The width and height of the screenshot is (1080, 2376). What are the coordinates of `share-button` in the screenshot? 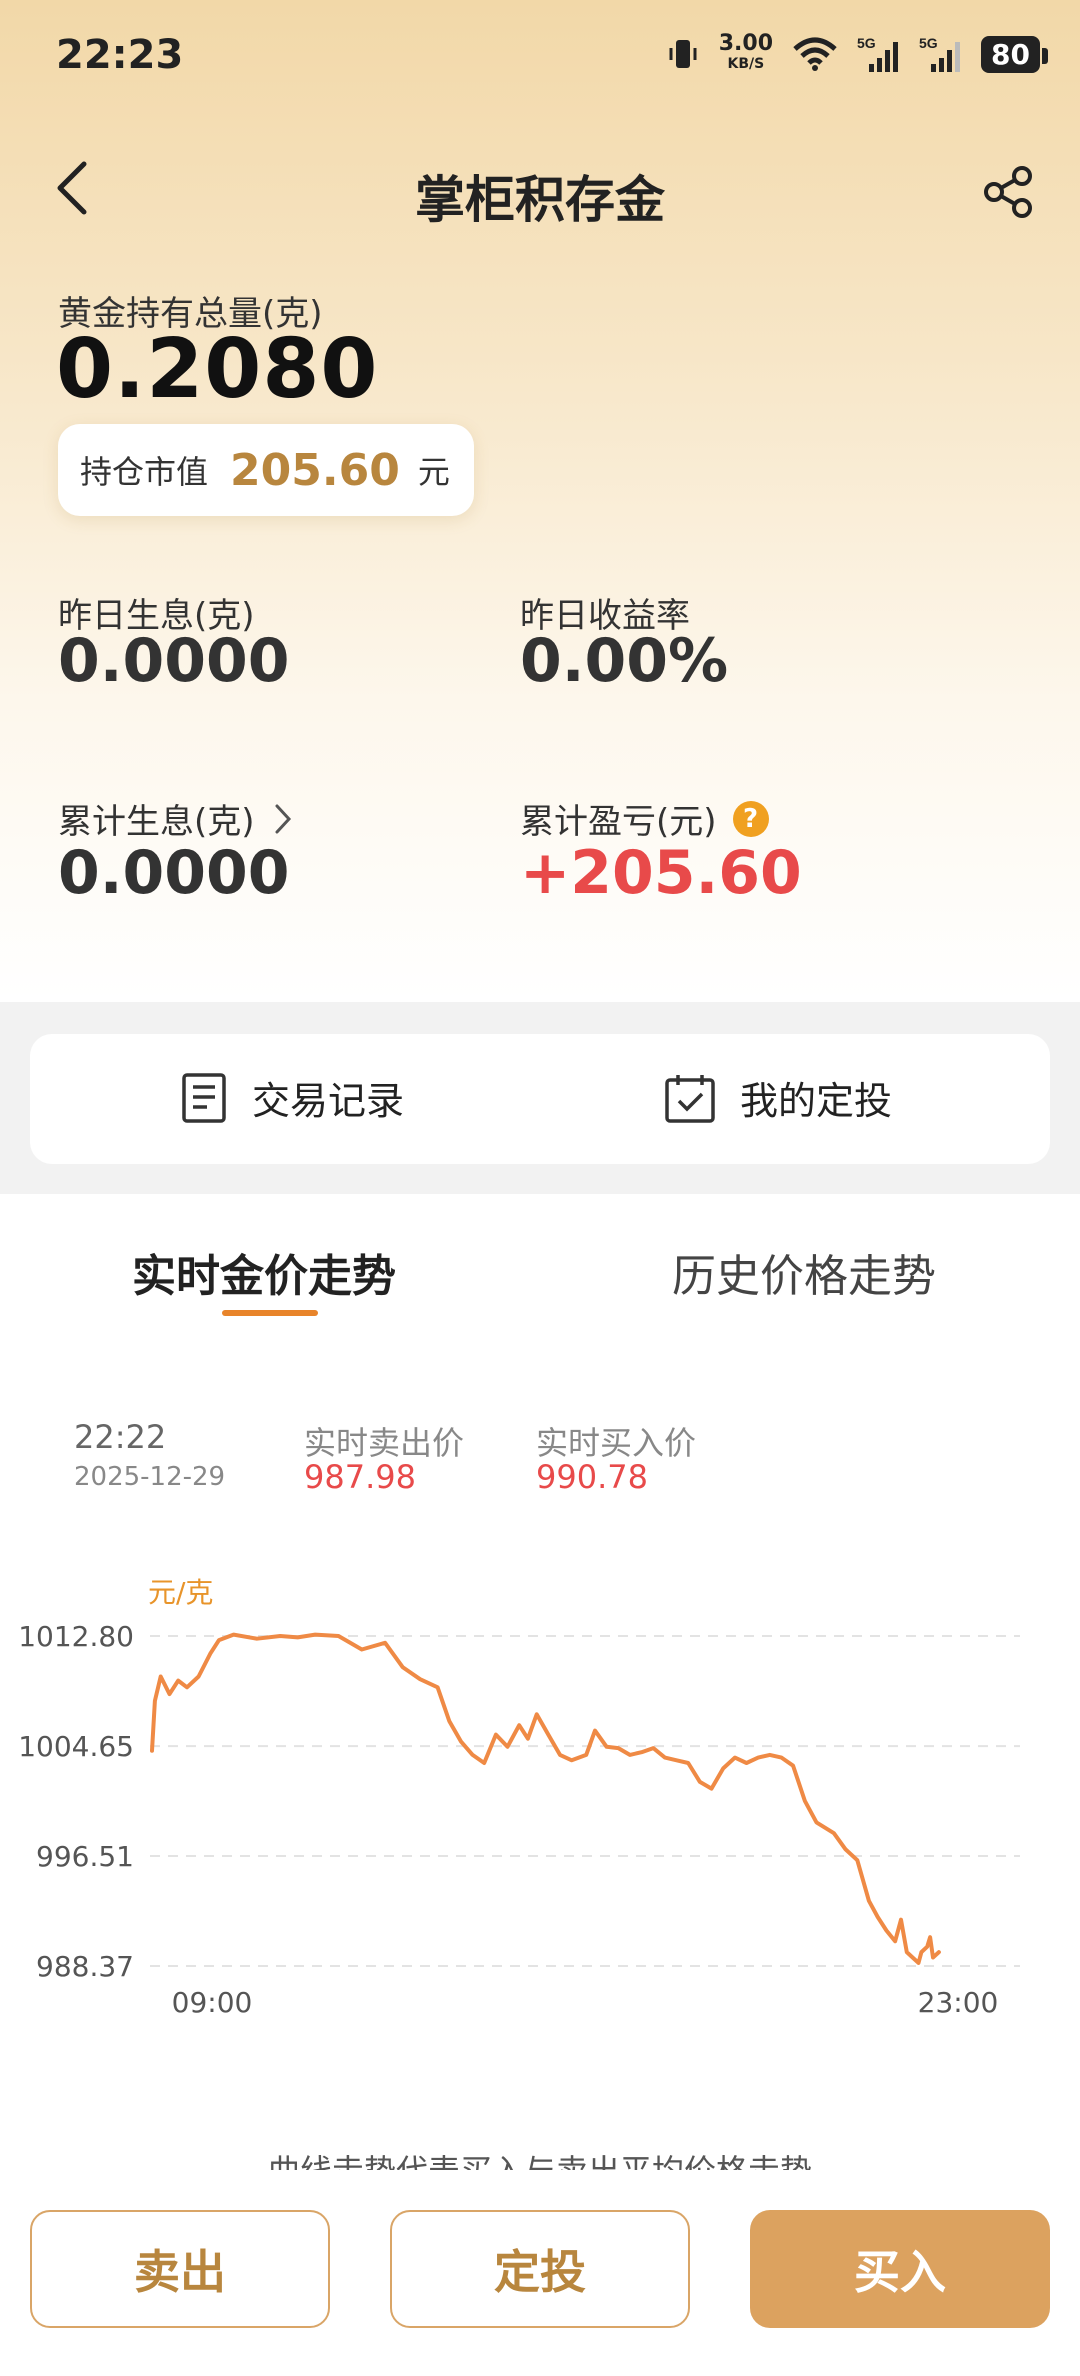 It's located at (1008, 192).